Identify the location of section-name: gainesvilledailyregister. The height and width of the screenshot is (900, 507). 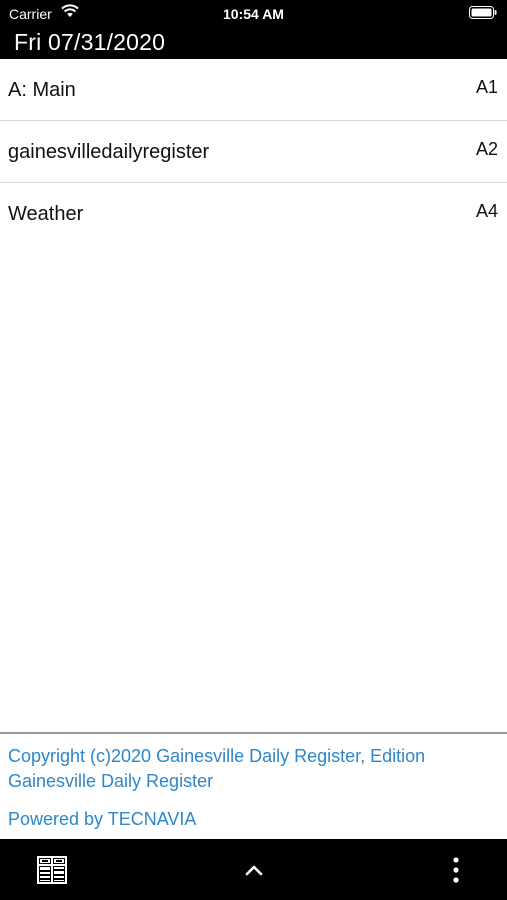
(109, 152).